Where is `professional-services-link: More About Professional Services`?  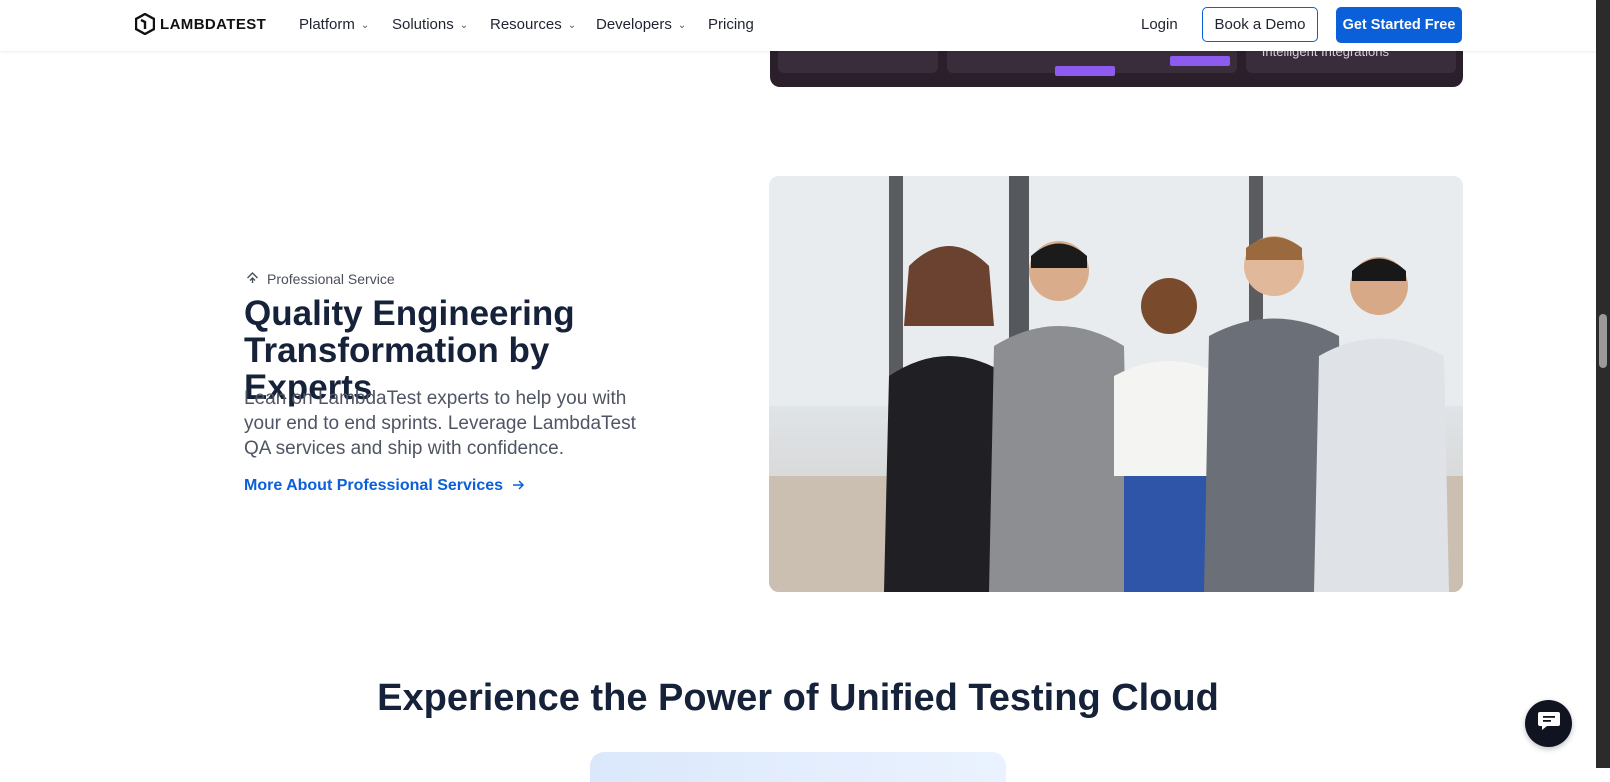
professional-services-link: More About Professional Services is located at coordinates (384, 486).